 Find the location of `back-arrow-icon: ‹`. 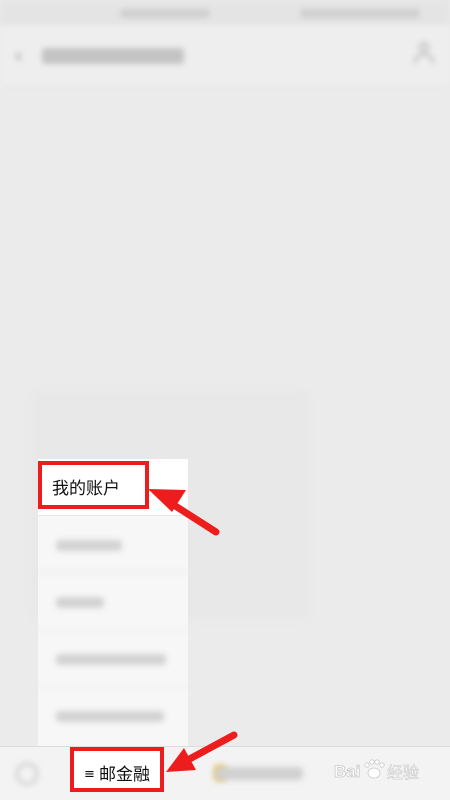

back-arrow-icon: ‹ is located at coordinates (18, 56).